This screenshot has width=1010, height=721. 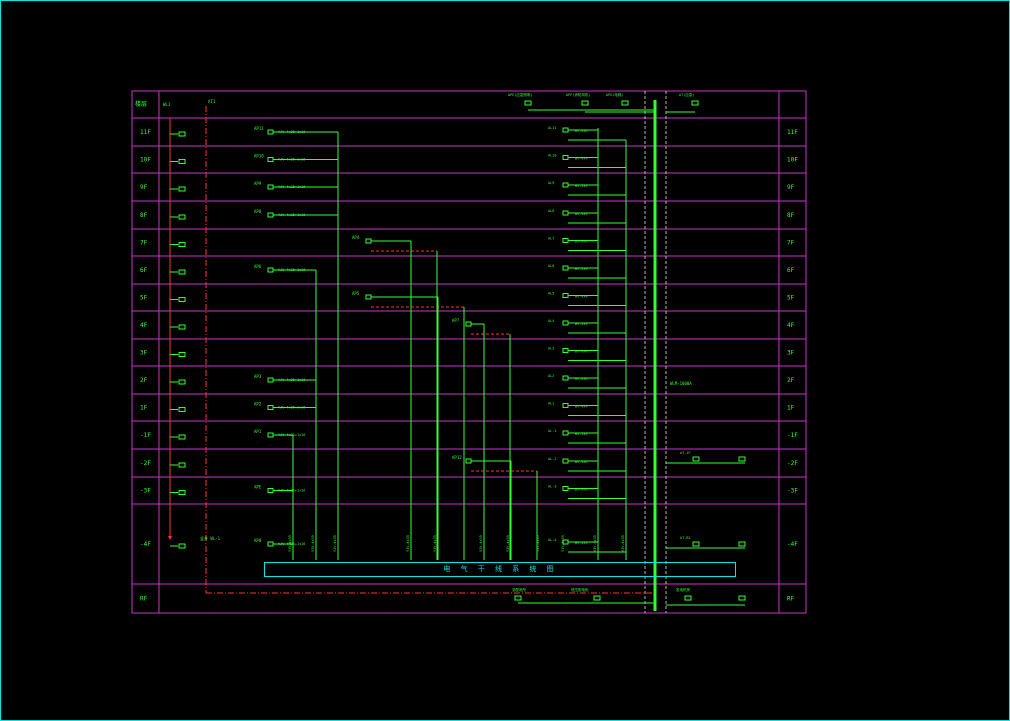 What do you see at coordinates (141, 104) in the screenshot?
I see `header-floor-label: 楼层` at bounding box center [141, 104].